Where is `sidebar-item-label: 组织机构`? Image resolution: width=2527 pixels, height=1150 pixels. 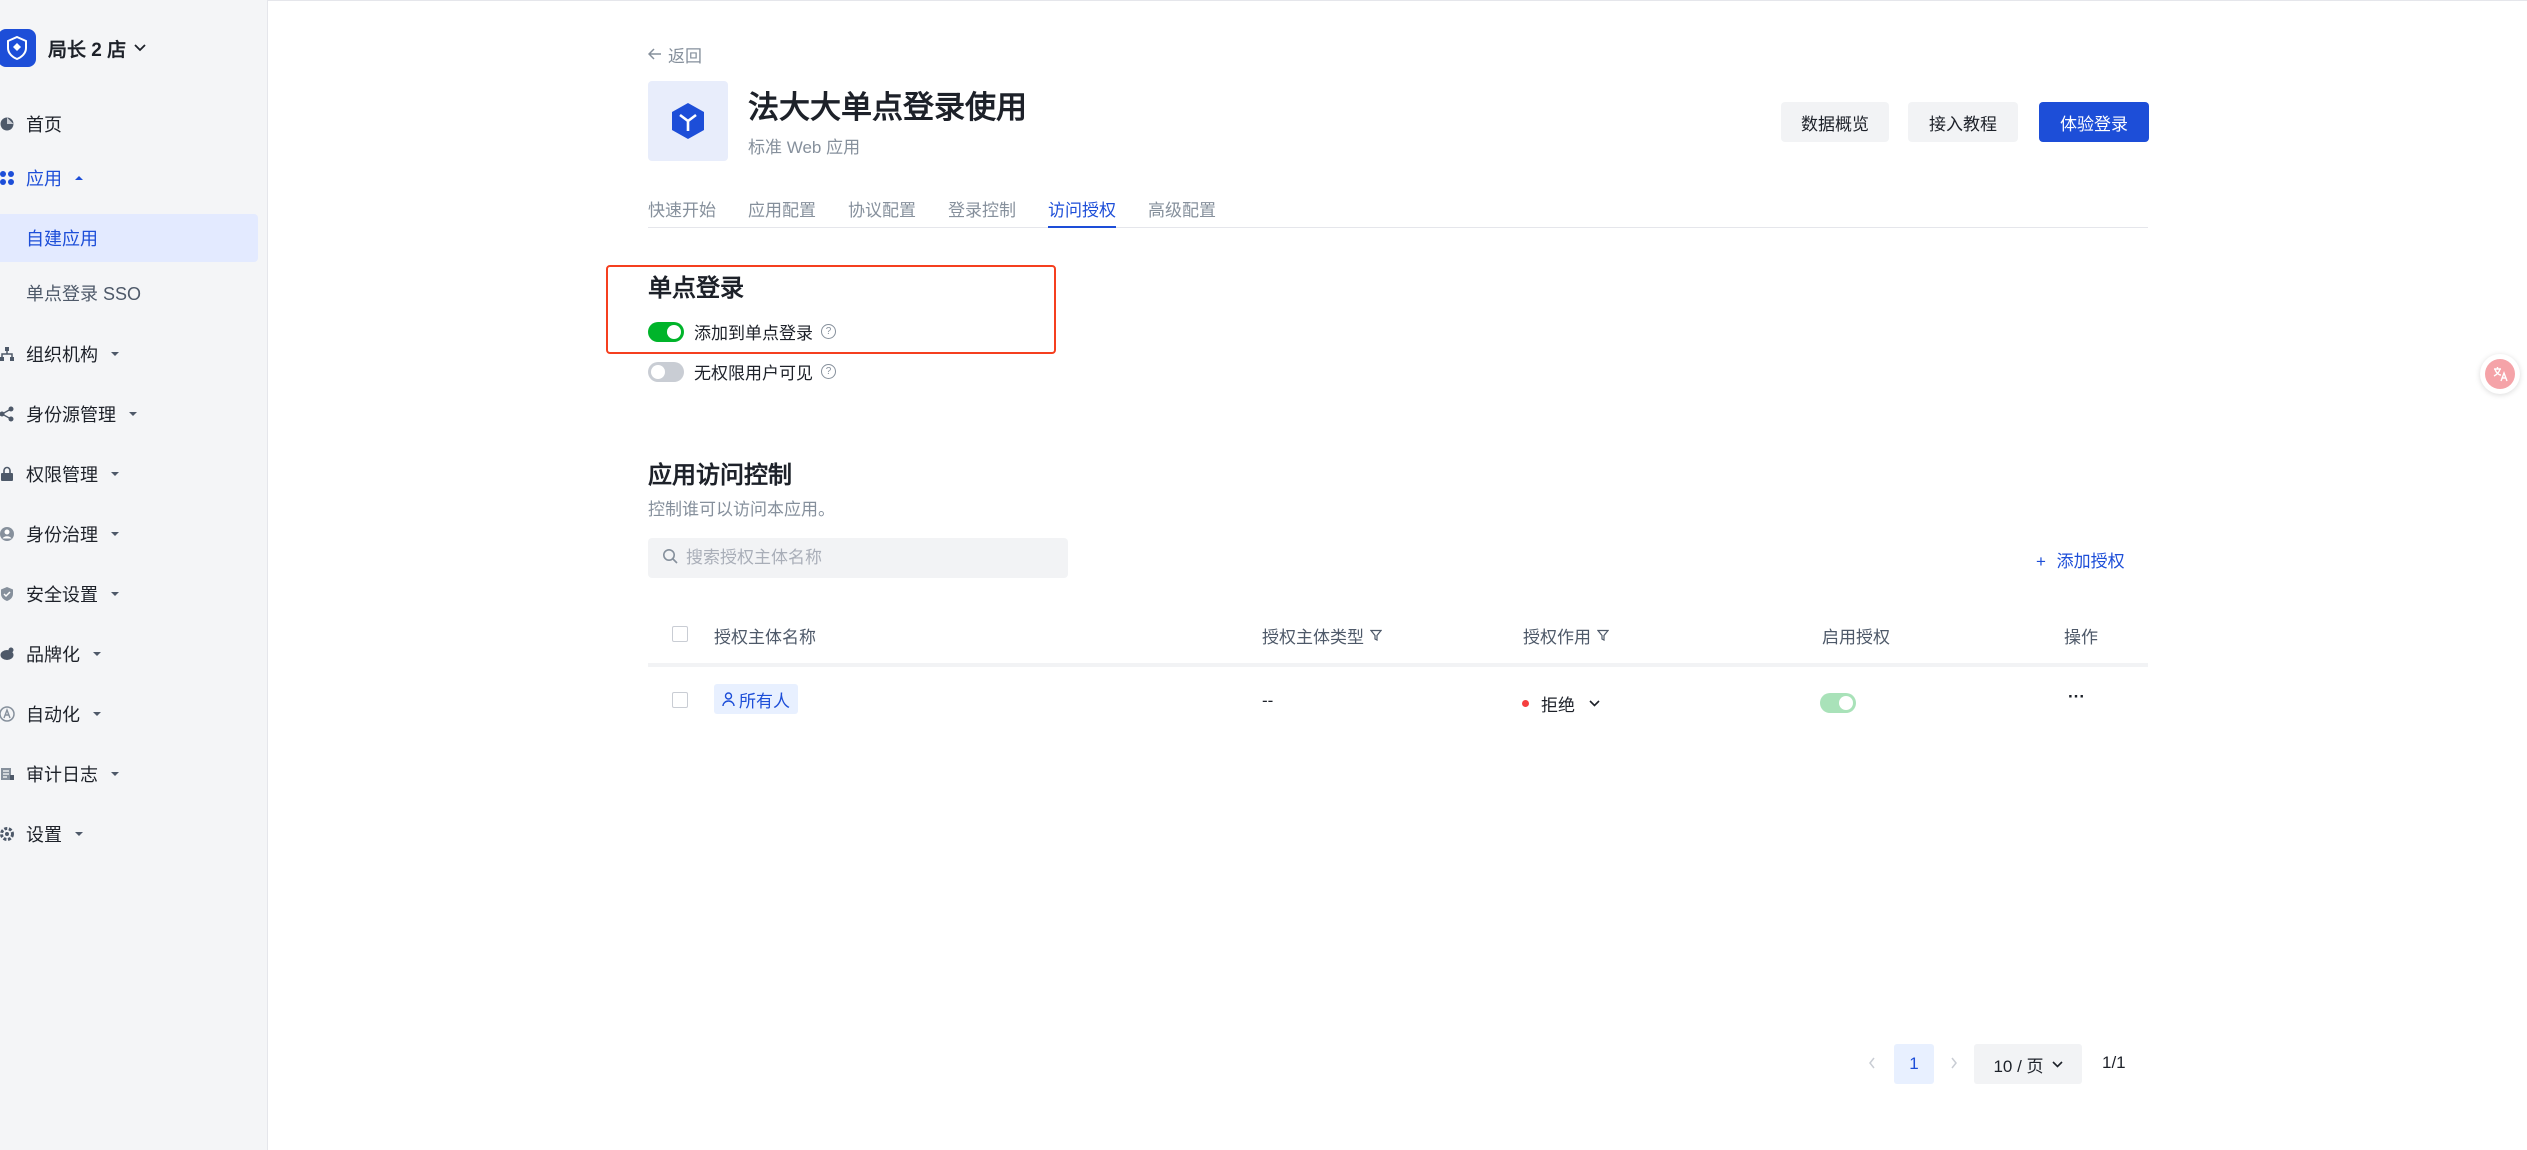 sidebar-item-label: 组织机构 is located at coordinates (62, 355).